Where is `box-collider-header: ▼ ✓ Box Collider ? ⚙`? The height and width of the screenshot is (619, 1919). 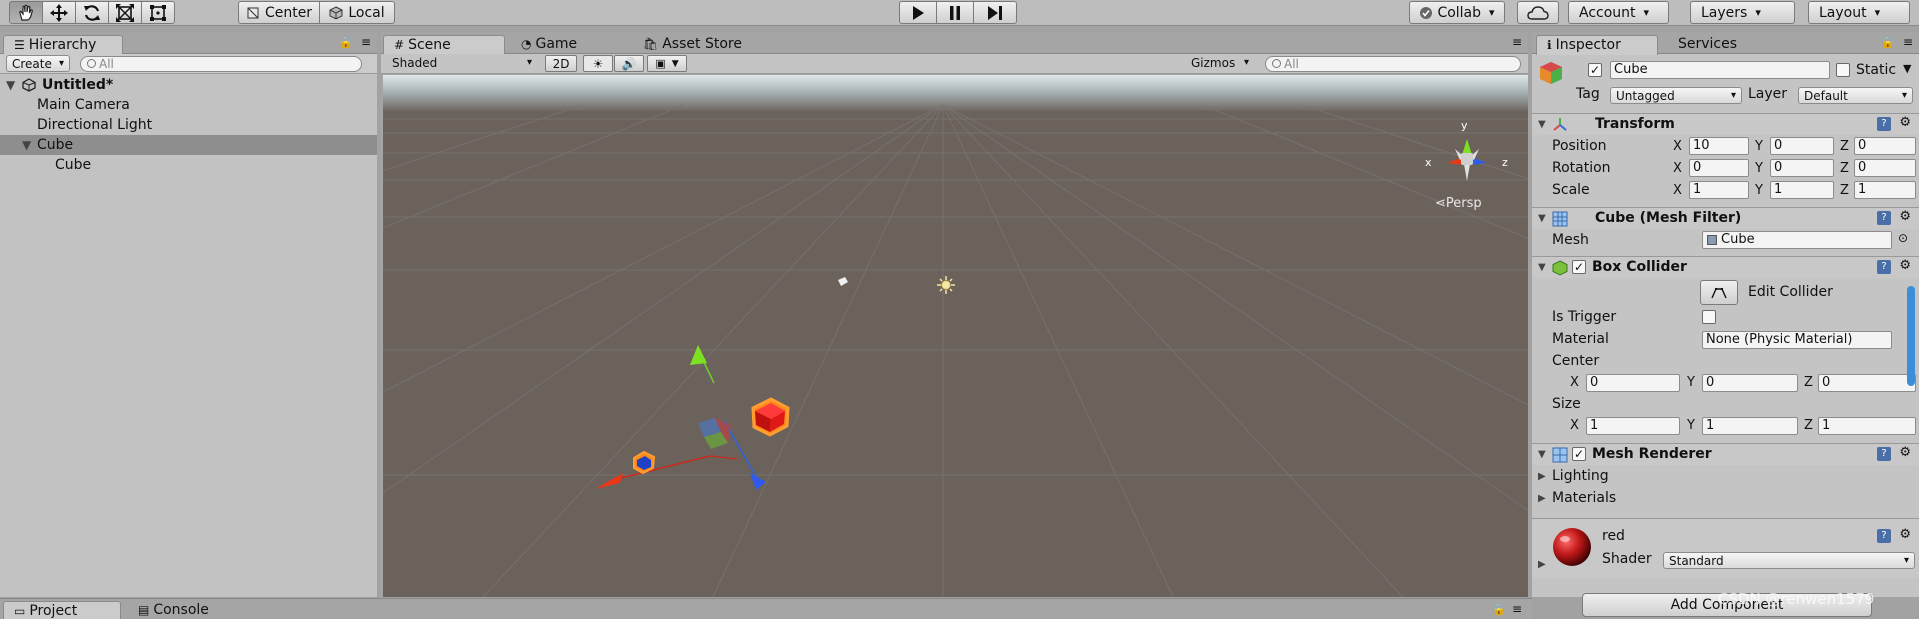 box-collider-header: ▼ ✓ Box Collider ? ⚙ is located at coordinates (1725, 267).